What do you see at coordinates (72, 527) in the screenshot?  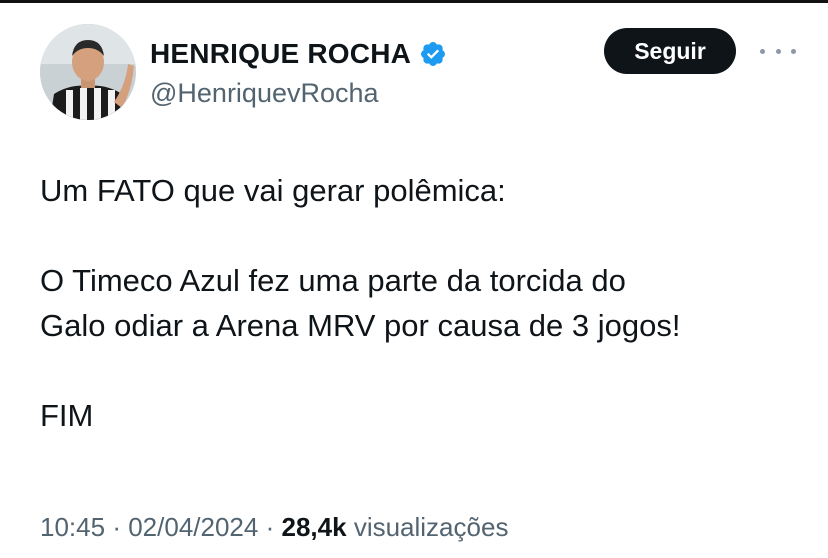 I see `tweet-time: 10:45` at bounding box center [72, 527].